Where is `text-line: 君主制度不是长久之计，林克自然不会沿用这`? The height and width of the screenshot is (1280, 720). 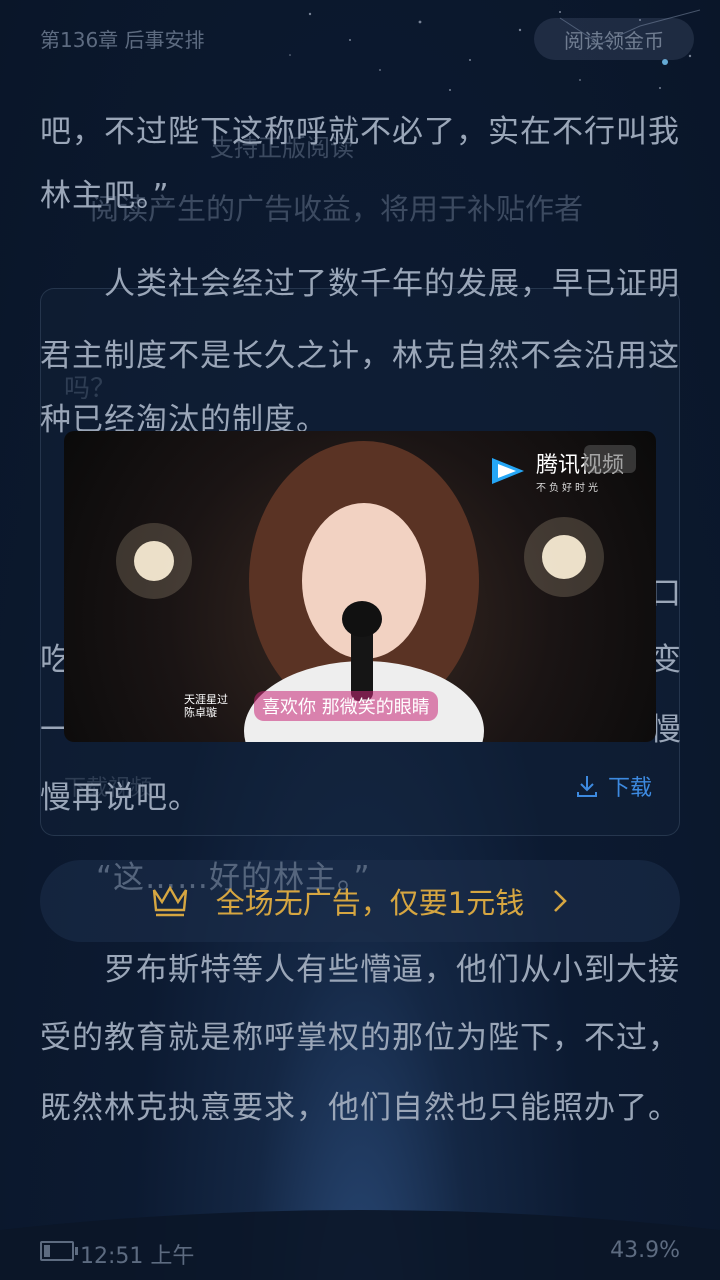
text-line: 君主制度不是长久之计，林克自然不会沿用这 is located at coordinates (360, 356).